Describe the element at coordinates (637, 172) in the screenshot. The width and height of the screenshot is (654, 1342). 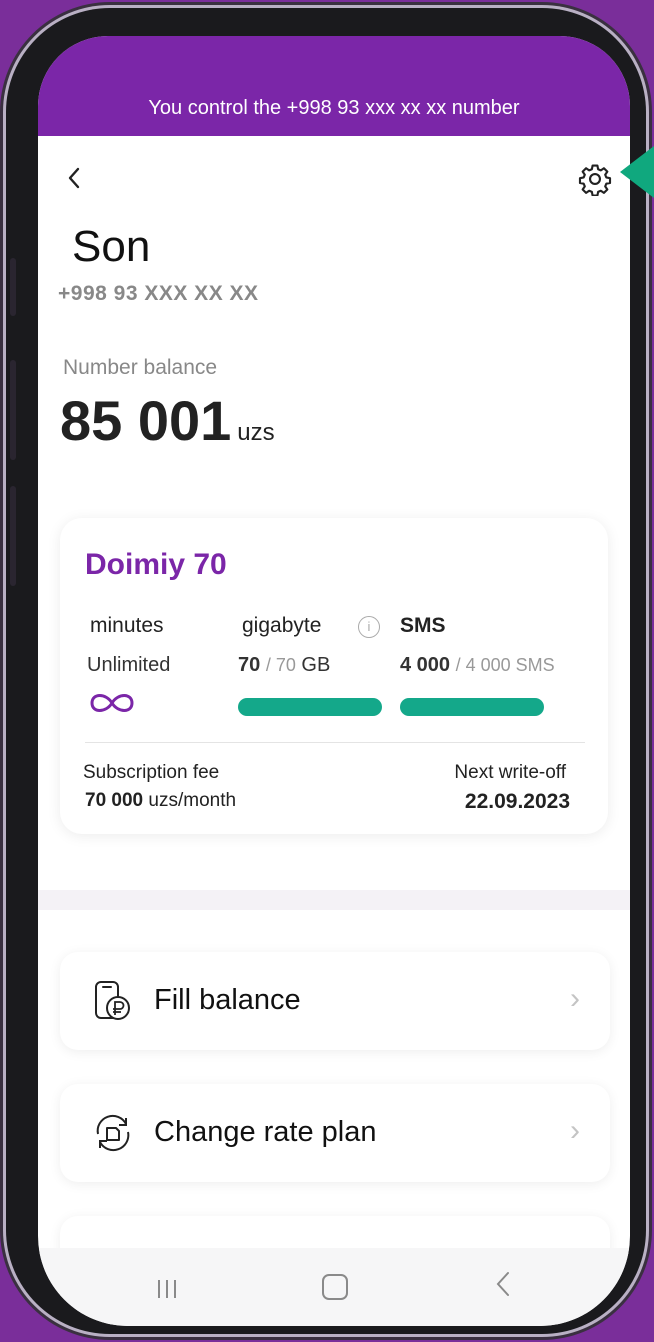
I see `pointer-arrow` at that location.